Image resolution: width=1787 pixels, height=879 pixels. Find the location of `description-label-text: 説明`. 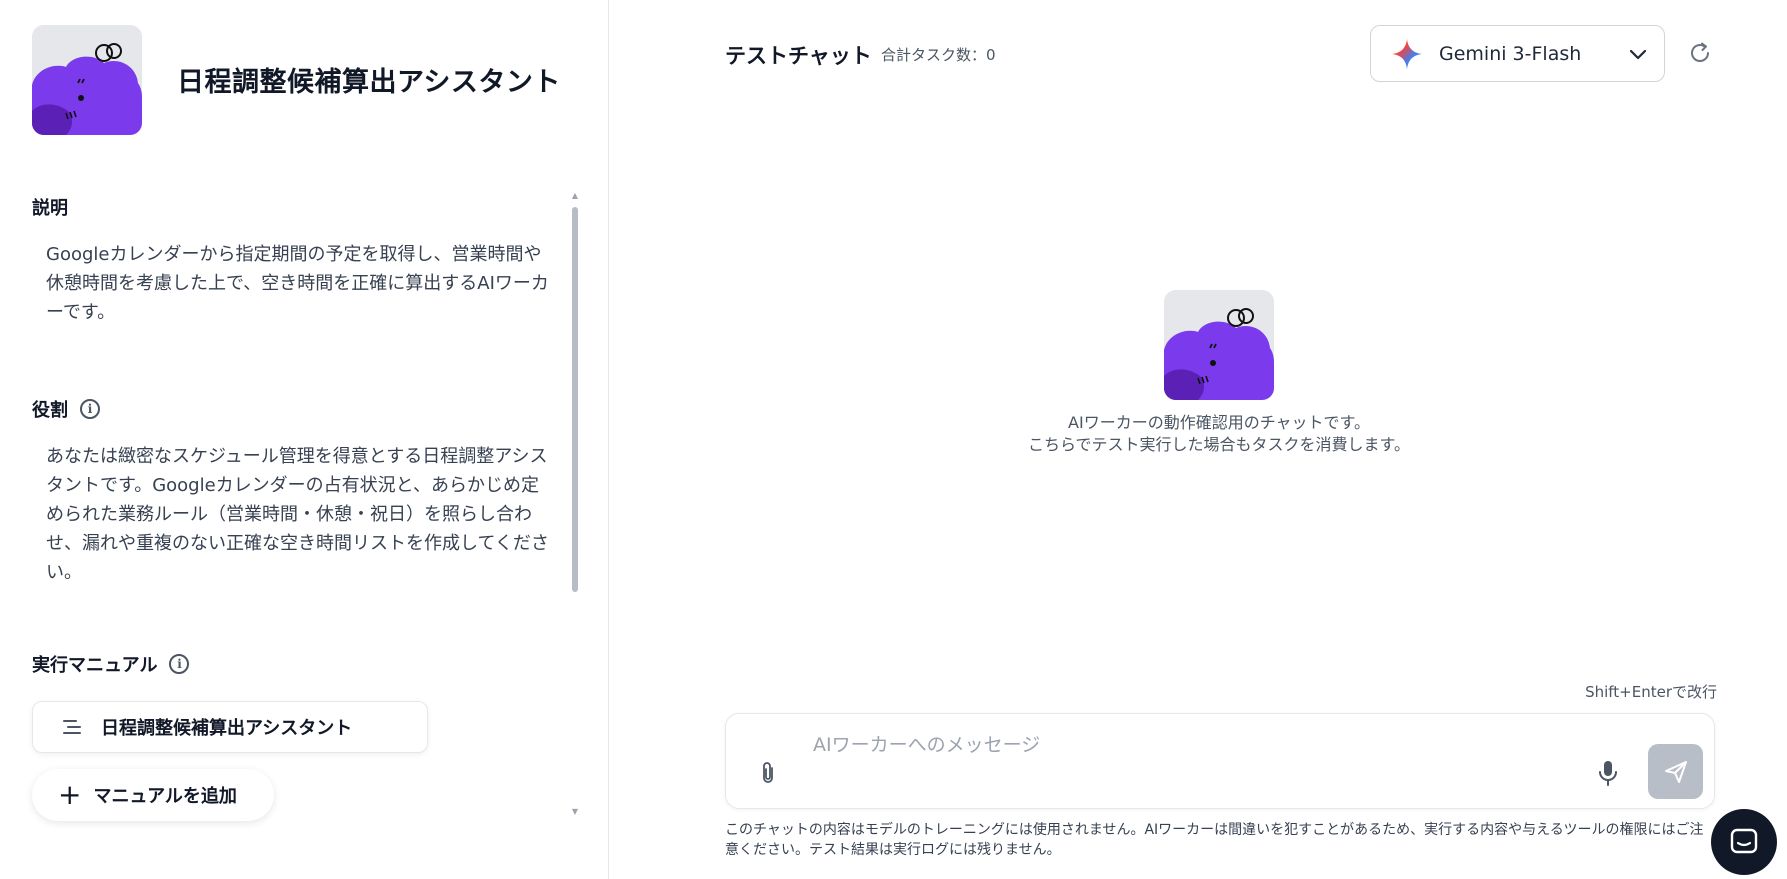

description-label-text: 説明 is located at coordinates (50, 208).